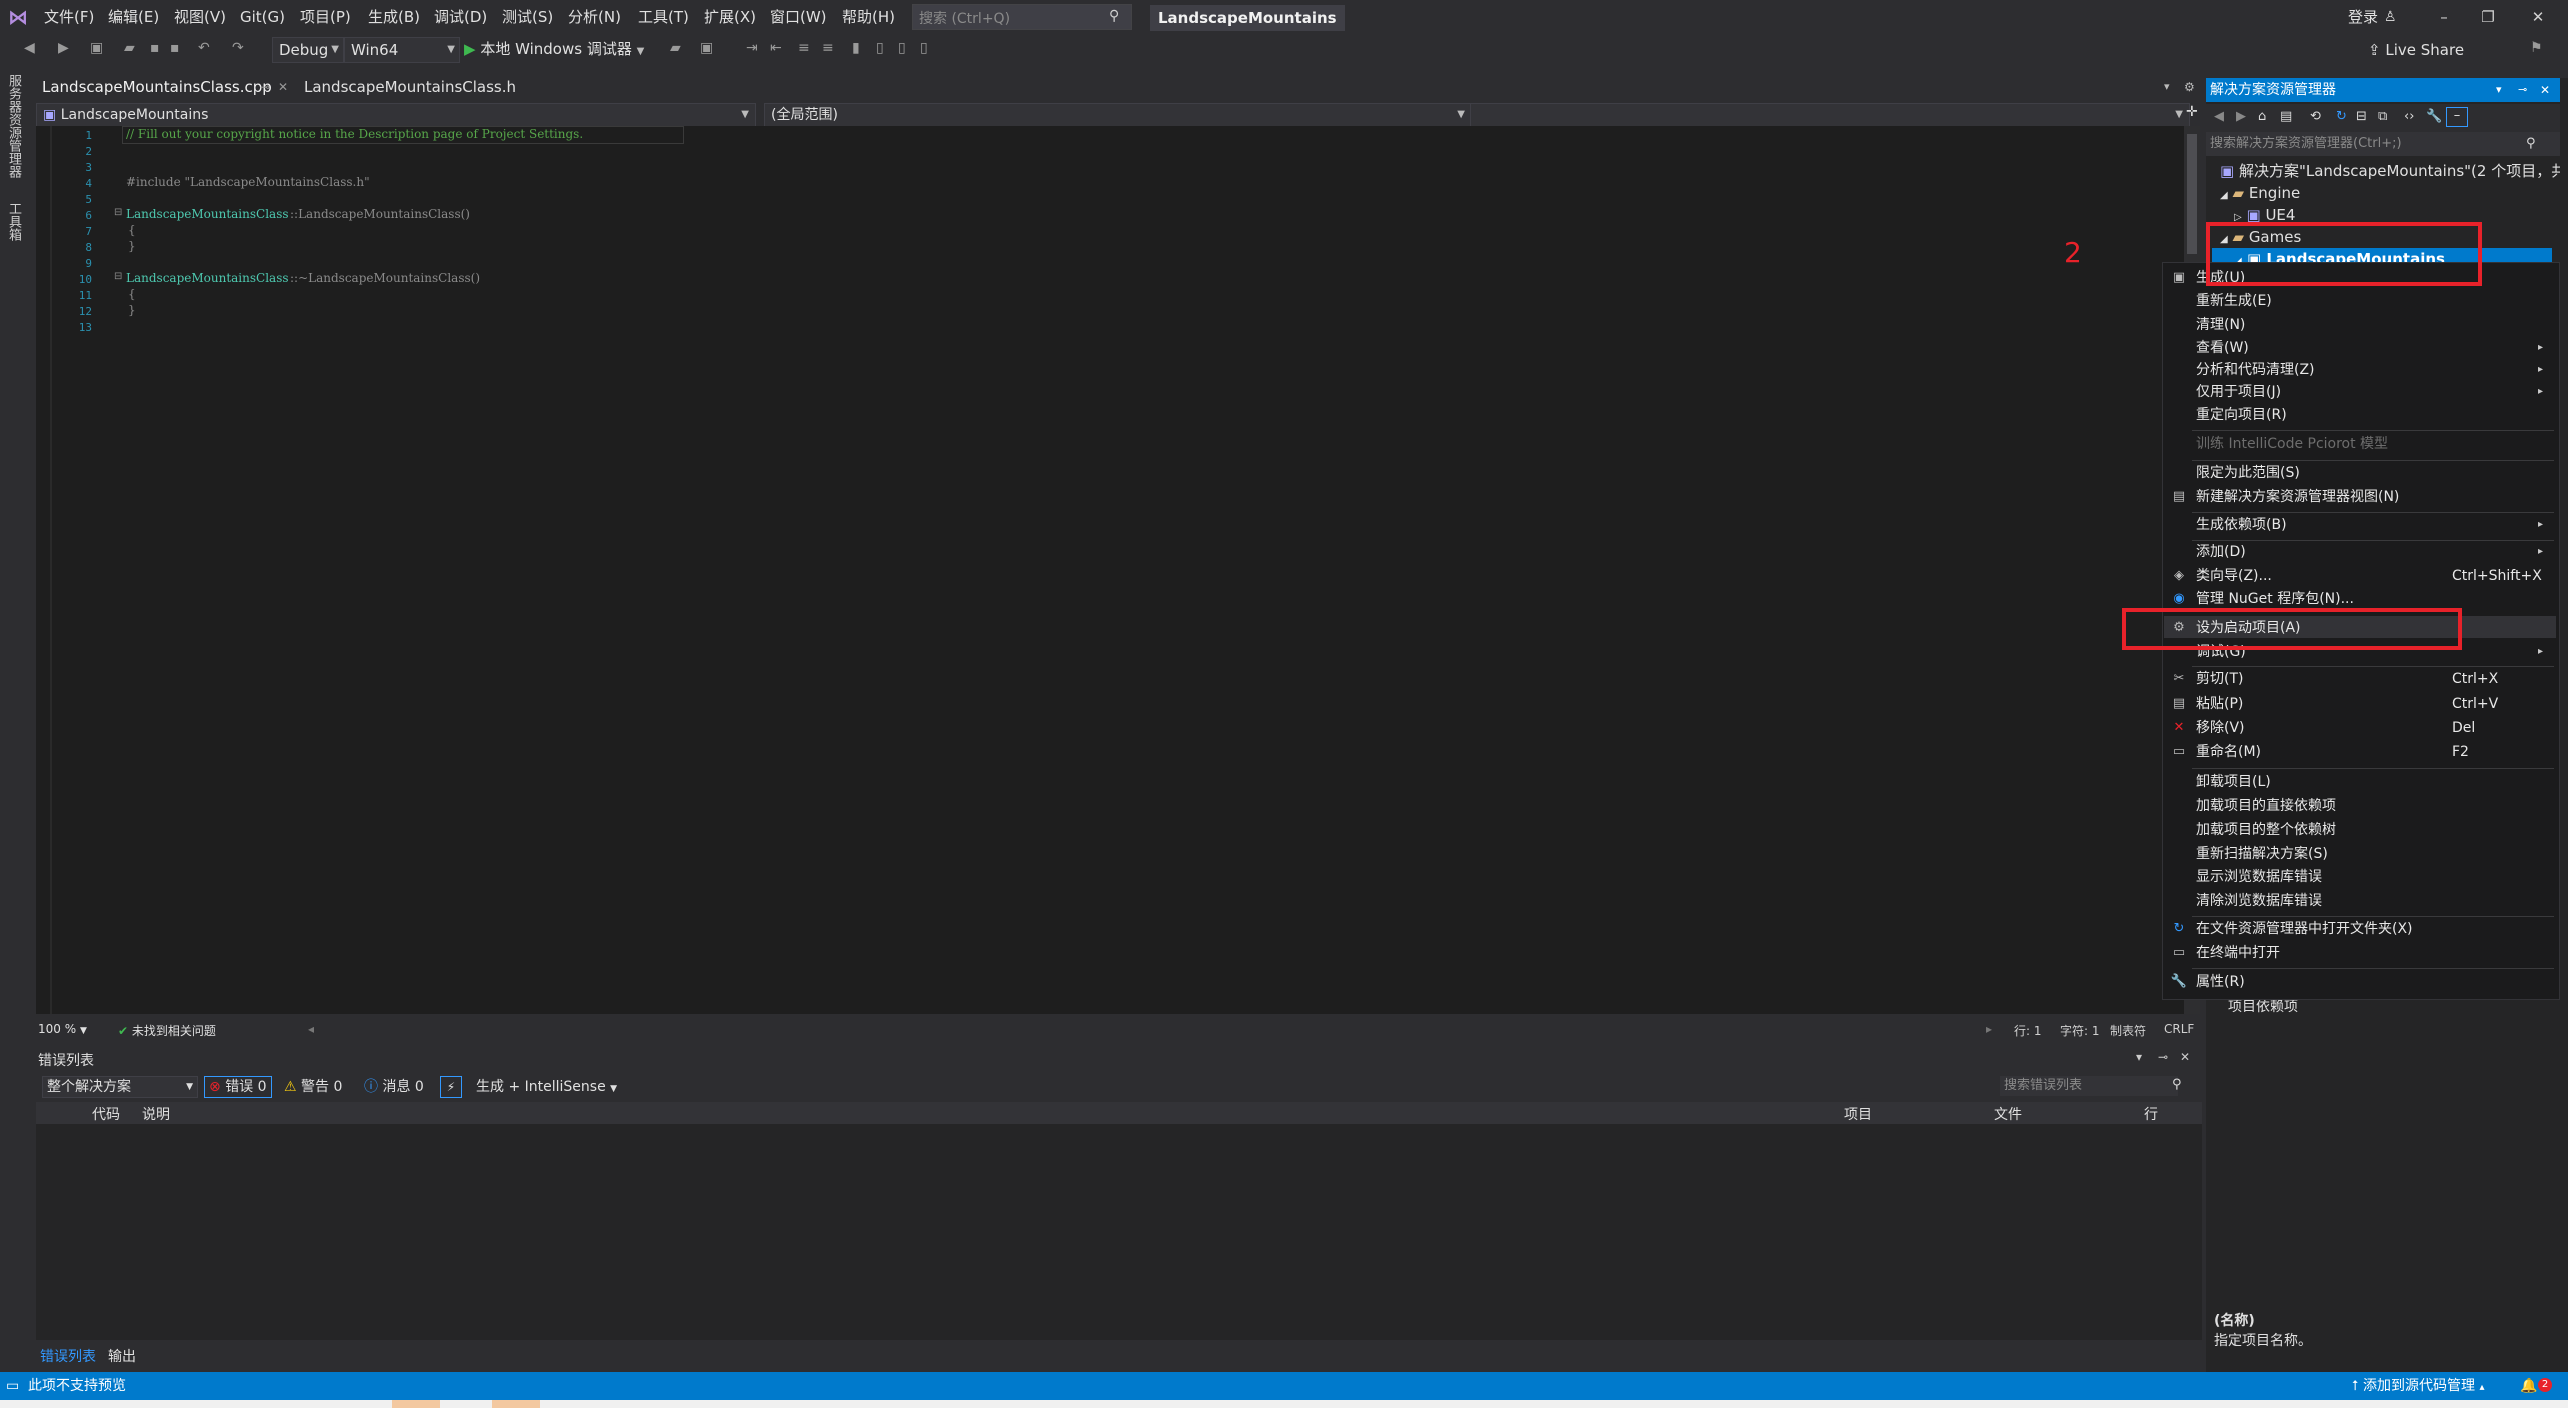  What do you see at coordinates (2238, 392) in the screenshot?
I see `menu-item-project-only: 仅用于项目(J)` at bounding box center [2238, 392].